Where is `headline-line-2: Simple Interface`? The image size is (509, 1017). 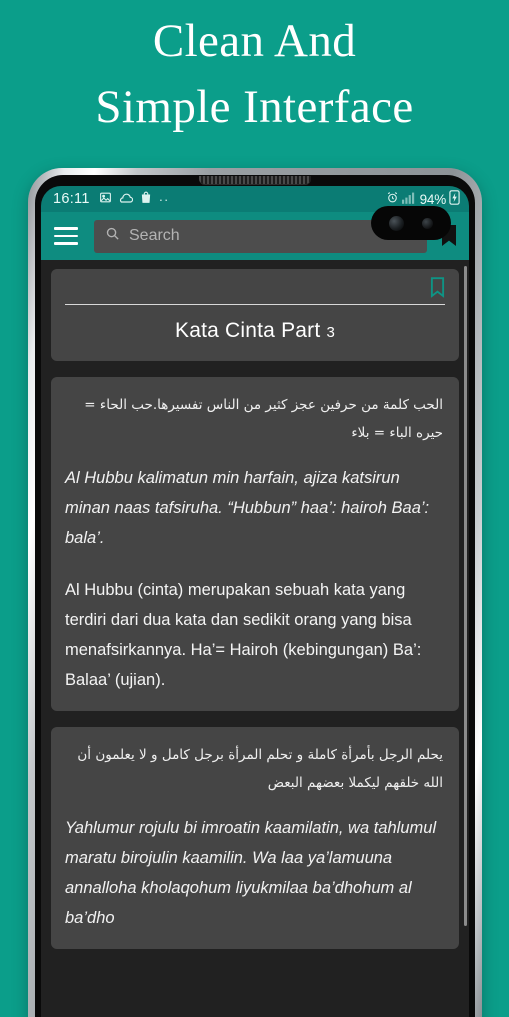 headline-line-2: Simple Interface is located at coordinates (254, 107).